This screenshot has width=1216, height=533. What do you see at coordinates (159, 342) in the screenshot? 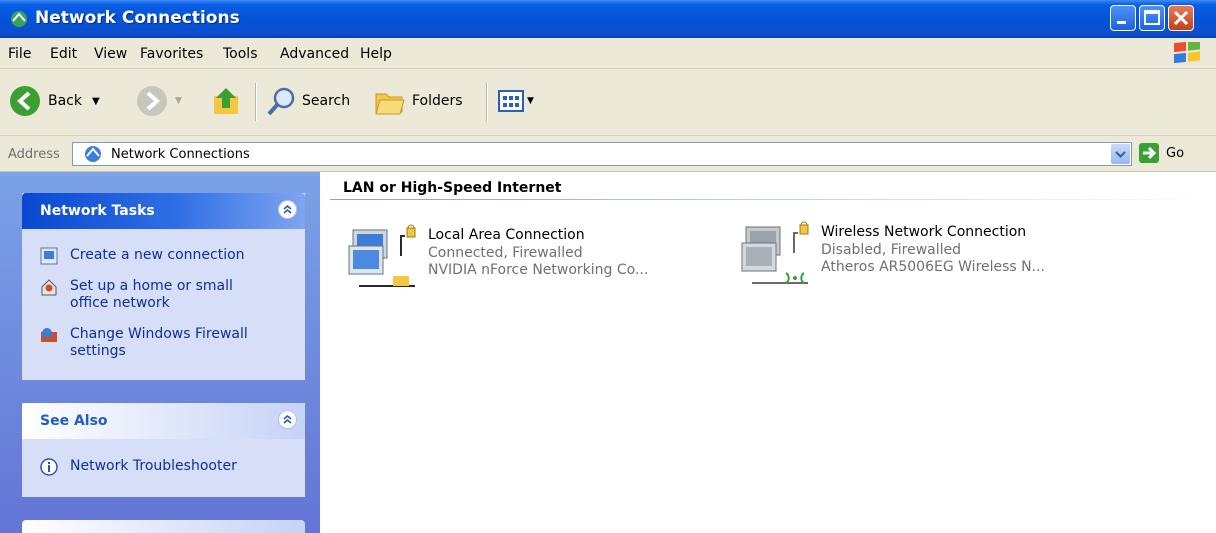
I see `task-label: Change Windows Firewall settings` at bounding box center [159, 342].